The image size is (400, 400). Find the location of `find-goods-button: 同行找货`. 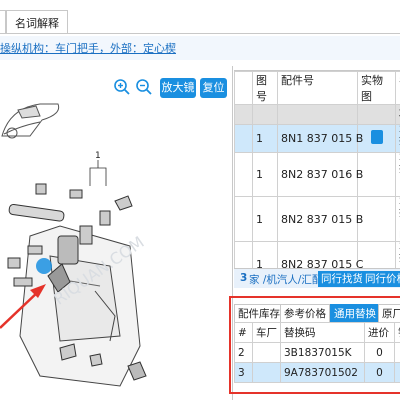

find-goods-button: 同行找货 is located at coordinates (342, 279).